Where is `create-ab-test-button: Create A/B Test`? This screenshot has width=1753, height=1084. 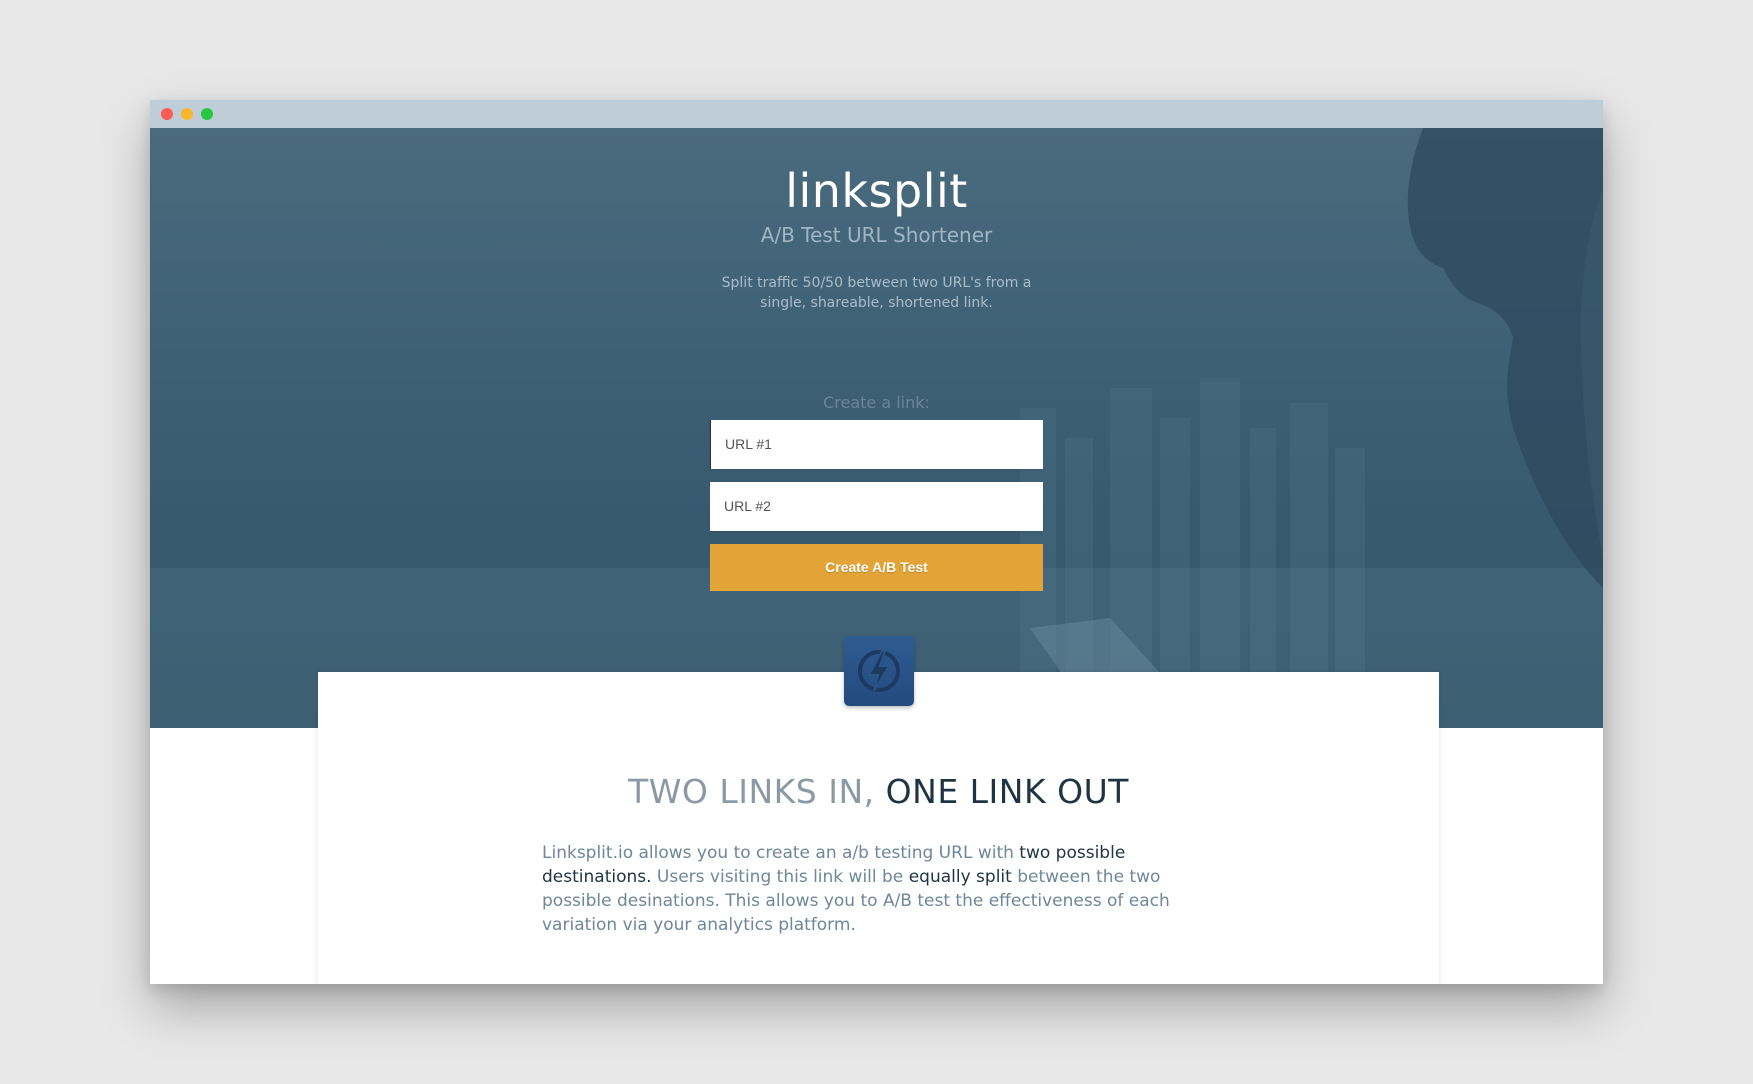 create-ab-test-button: Create A/B Test is located at coordinates (876, 567).